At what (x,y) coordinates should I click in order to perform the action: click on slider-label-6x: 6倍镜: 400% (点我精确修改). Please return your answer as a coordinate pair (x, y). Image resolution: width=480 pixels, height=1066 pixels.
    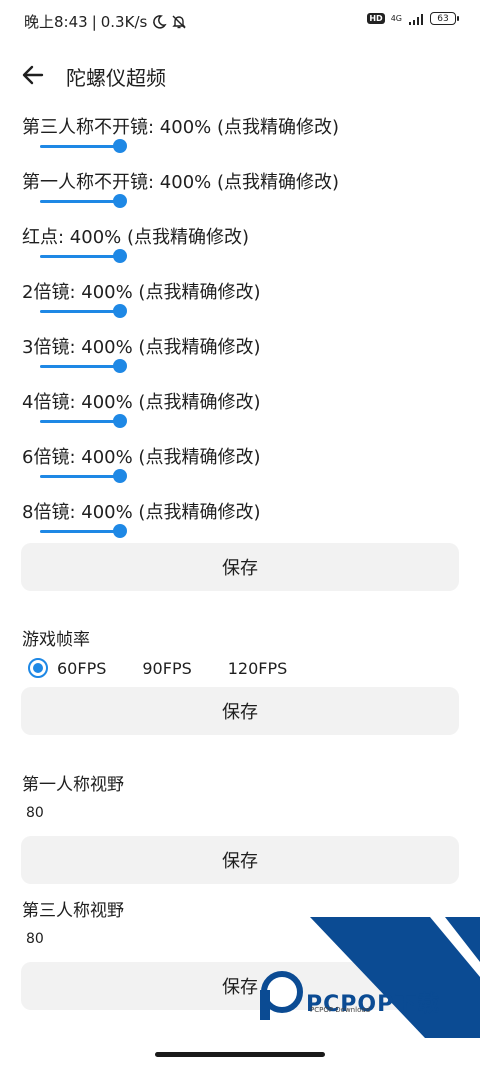
    Looking at the image, I should click on (141, 456).